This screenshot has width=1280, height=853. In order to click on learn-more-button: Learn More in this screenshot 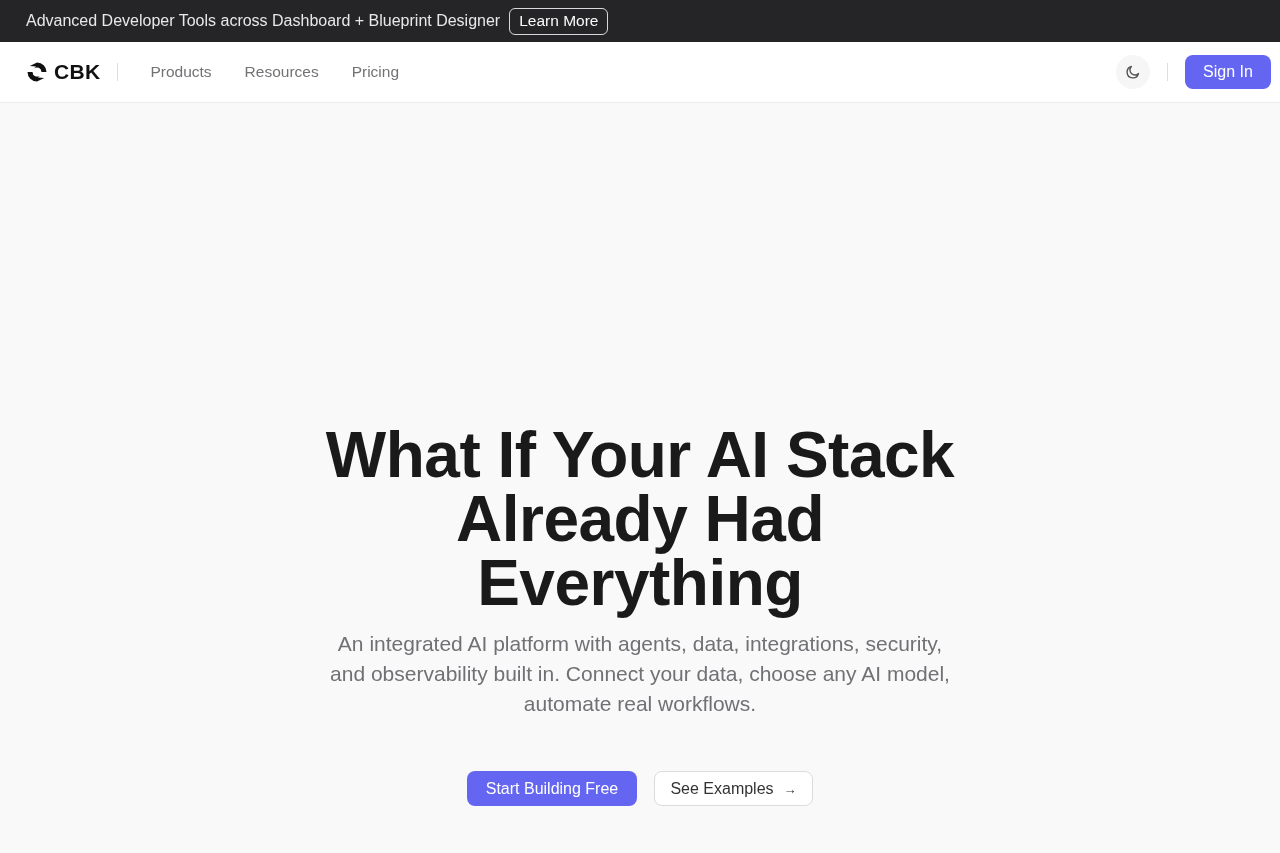, I will do `click(559, 21)`.